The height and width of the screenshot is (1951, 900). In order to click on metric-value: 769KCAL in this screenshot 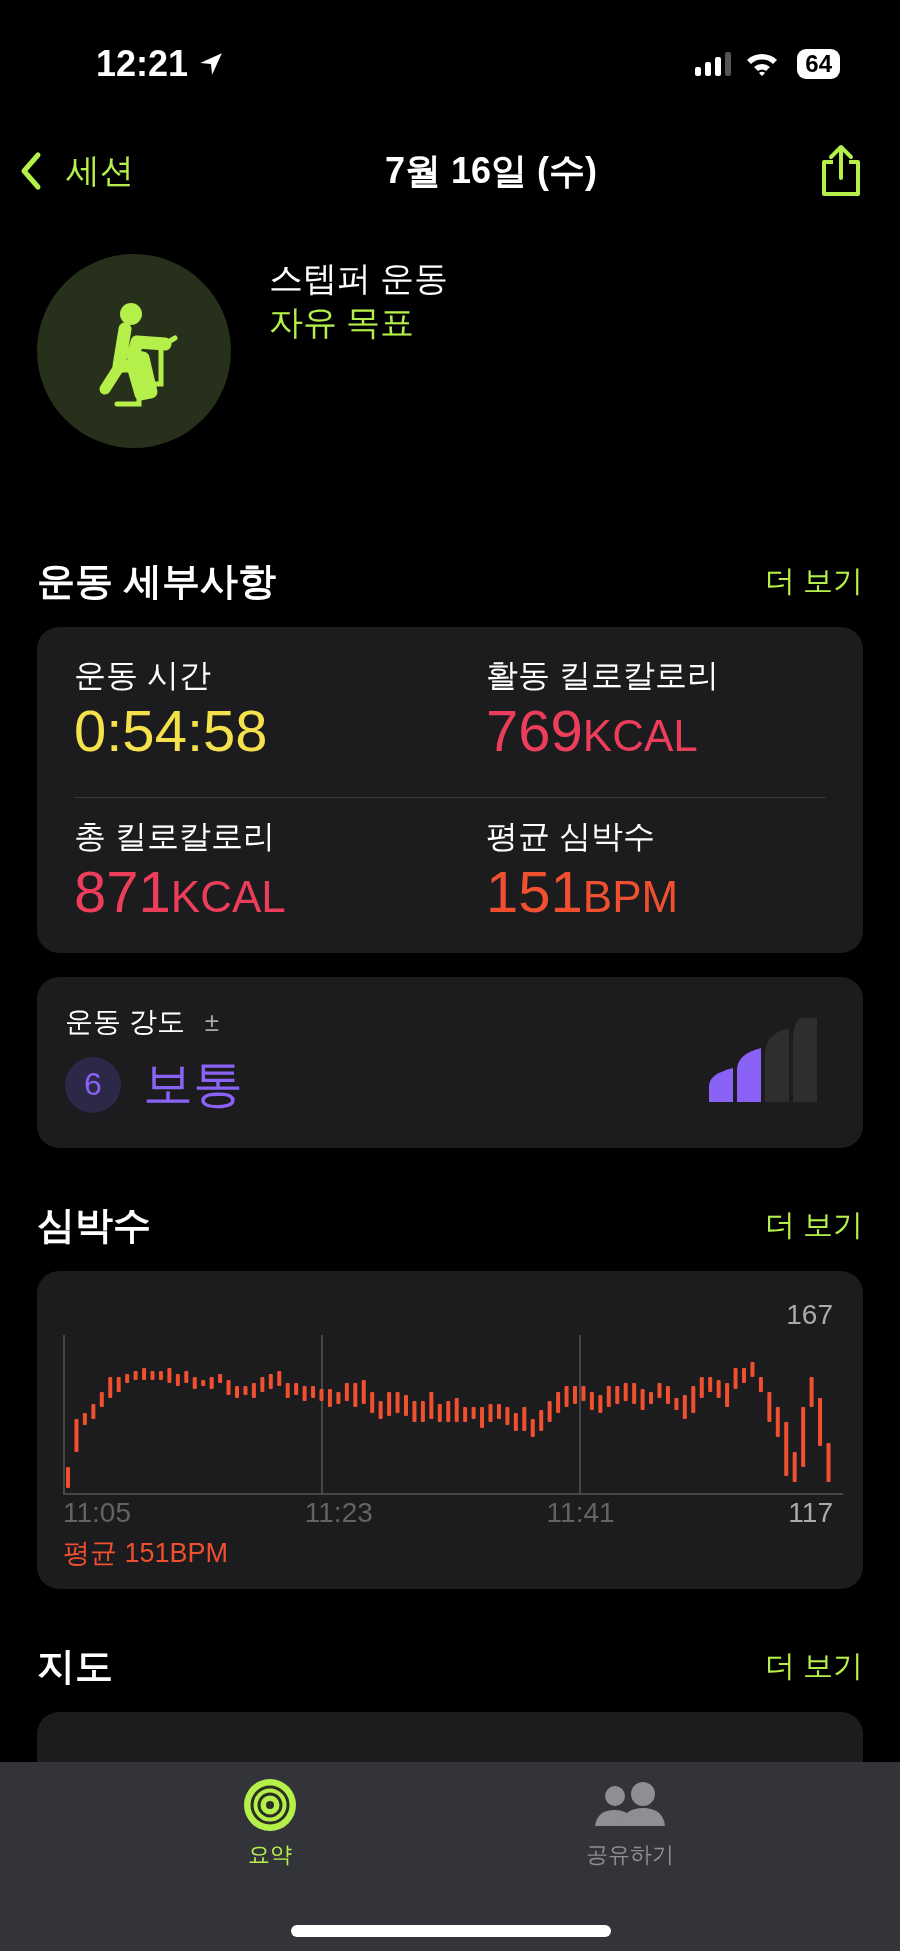, I will do `click(592, 731)`.